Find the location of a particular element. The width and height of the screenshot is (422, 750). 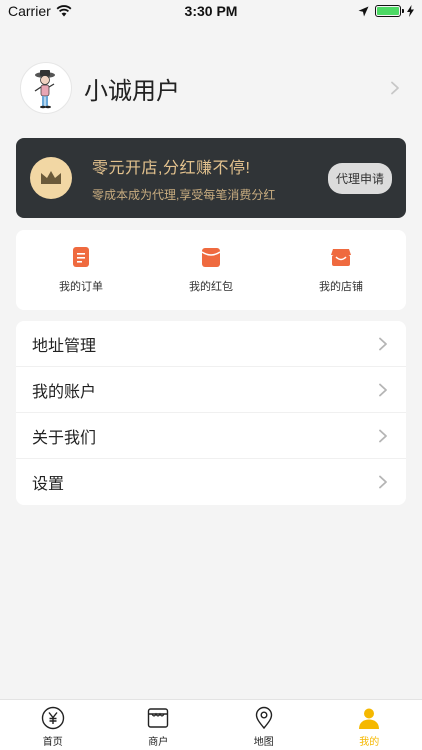

order-icon is located at coordinates (81, 257).